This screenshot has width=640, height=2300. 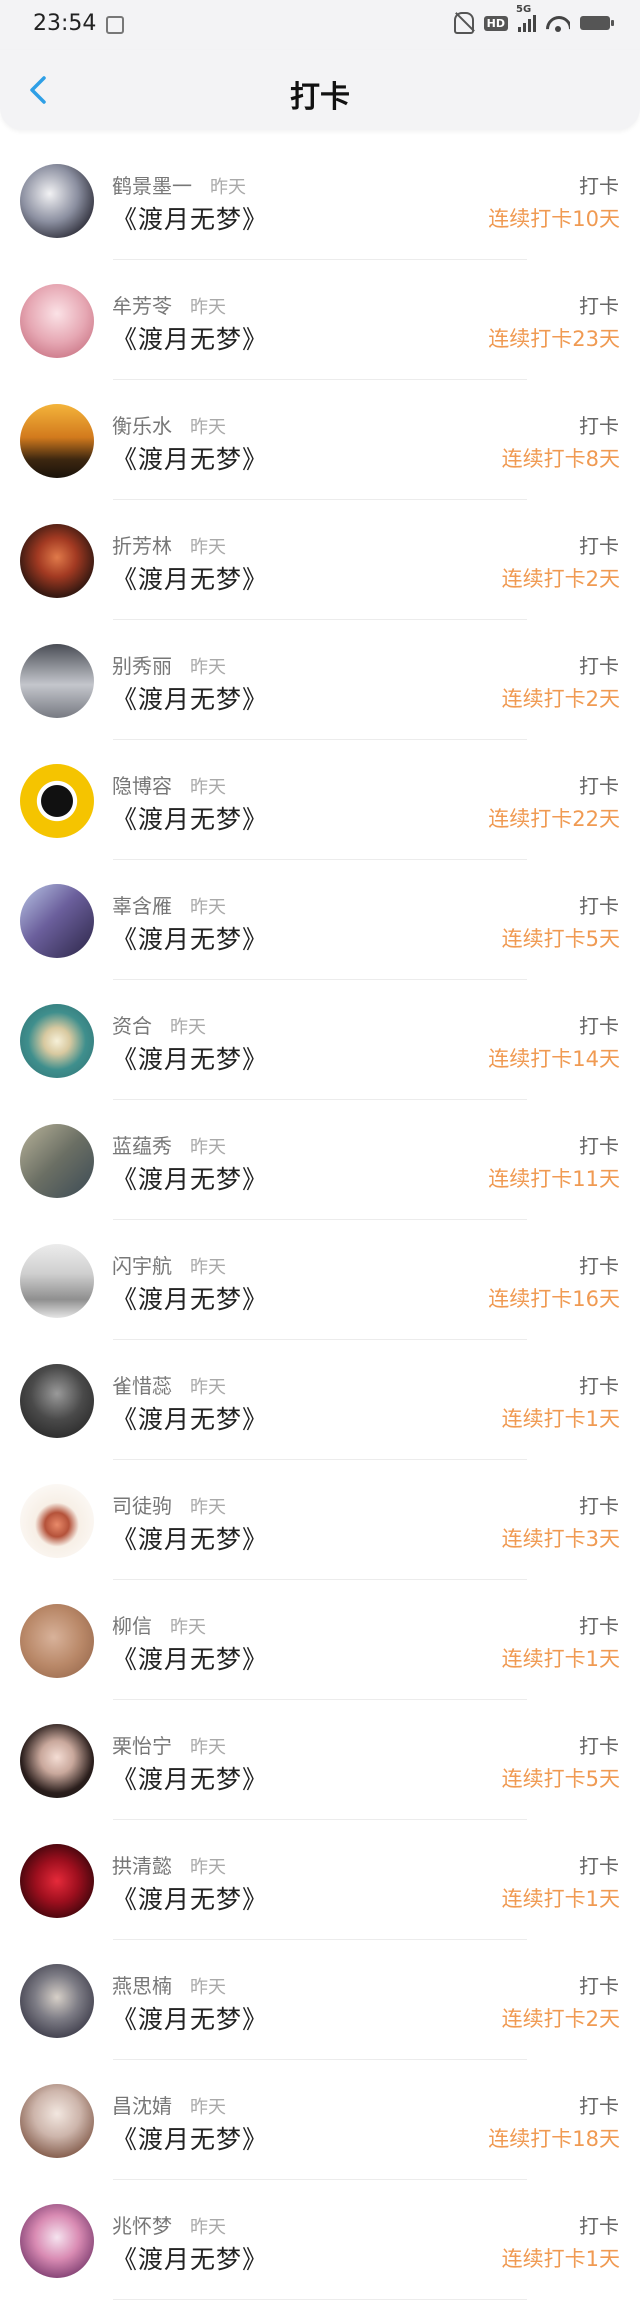 What do you see at coordinates (560, 1539) in the screenshot?
I see `streak-label: 连续打卡3天` at bounding box center [560, 1539].